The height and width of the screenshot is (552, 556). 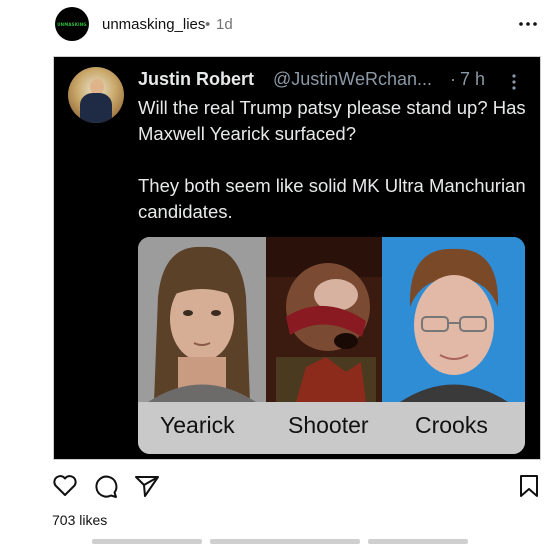 What do you see at coordinates (328, 425) in the screenshot?
I see `caption-shooter: Shooter` at bounding box center [328, 425].